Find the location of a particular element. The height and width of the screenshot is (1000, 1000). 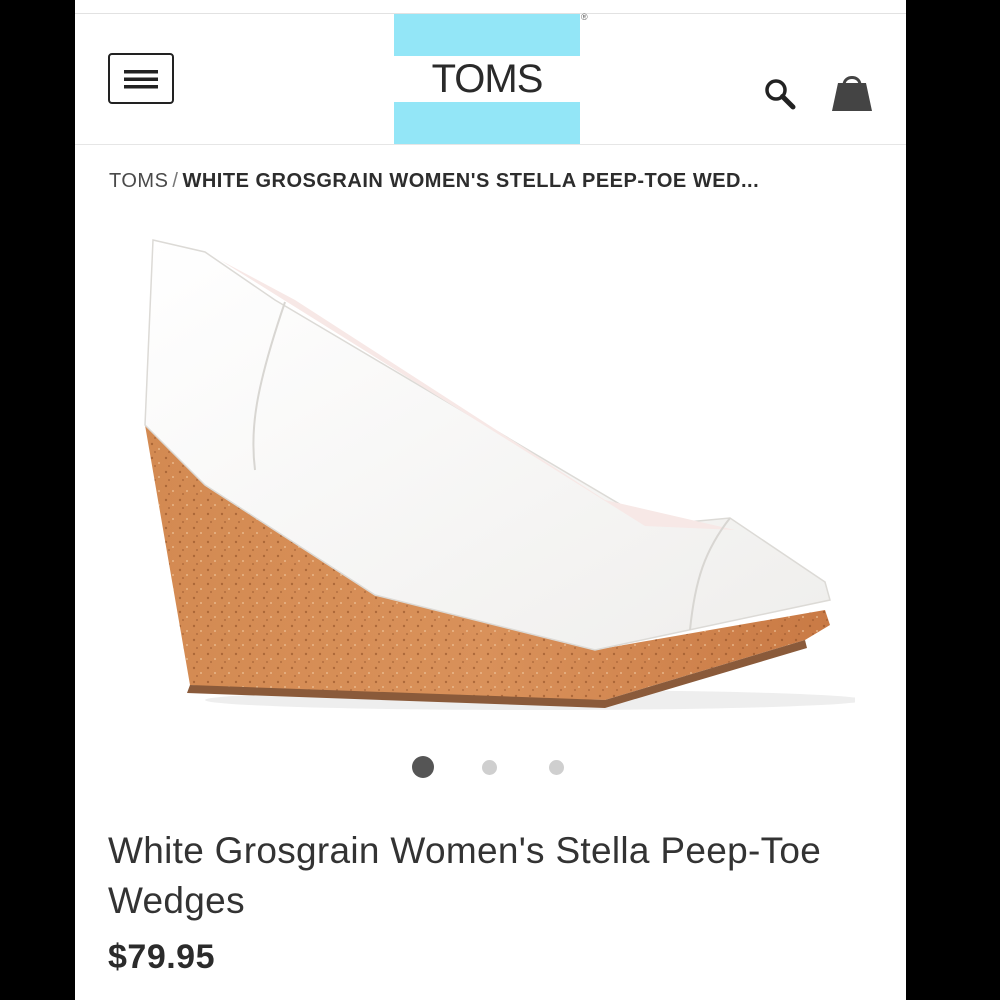

image-pagination is located at coordinates (490, 767).